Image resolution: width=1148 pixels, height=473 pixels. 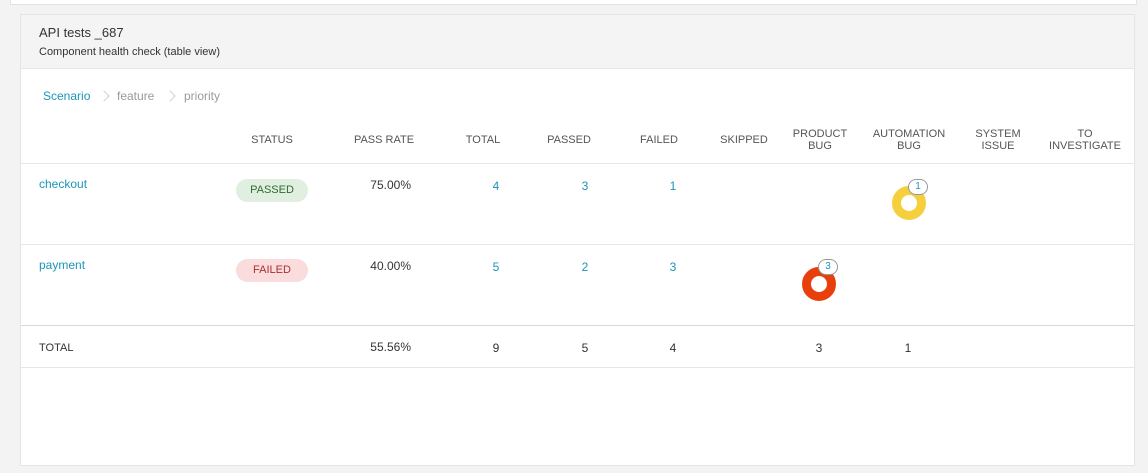 I want to click on total-pass-rate: 55.56%, so click(x=390, y=347).